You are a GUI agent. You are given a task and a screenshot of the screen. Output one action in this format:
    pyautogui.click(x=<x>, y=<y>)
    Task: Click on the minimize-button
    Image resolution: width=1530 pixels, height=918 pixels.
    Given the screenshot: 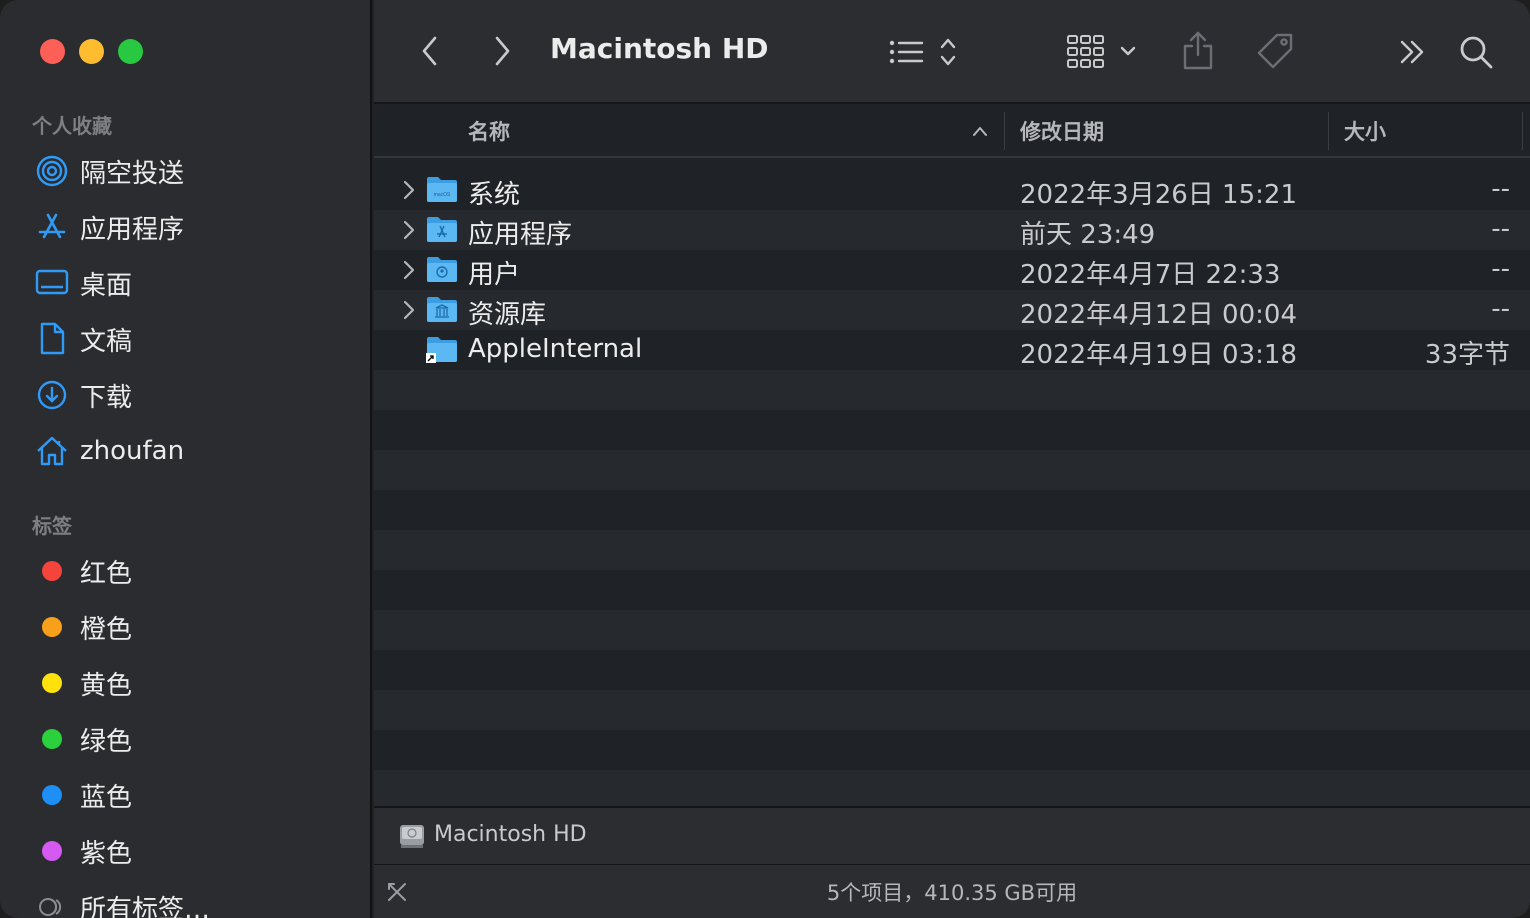 What is the action you would take?
    pyautogui.click(x=91, y=51)
    